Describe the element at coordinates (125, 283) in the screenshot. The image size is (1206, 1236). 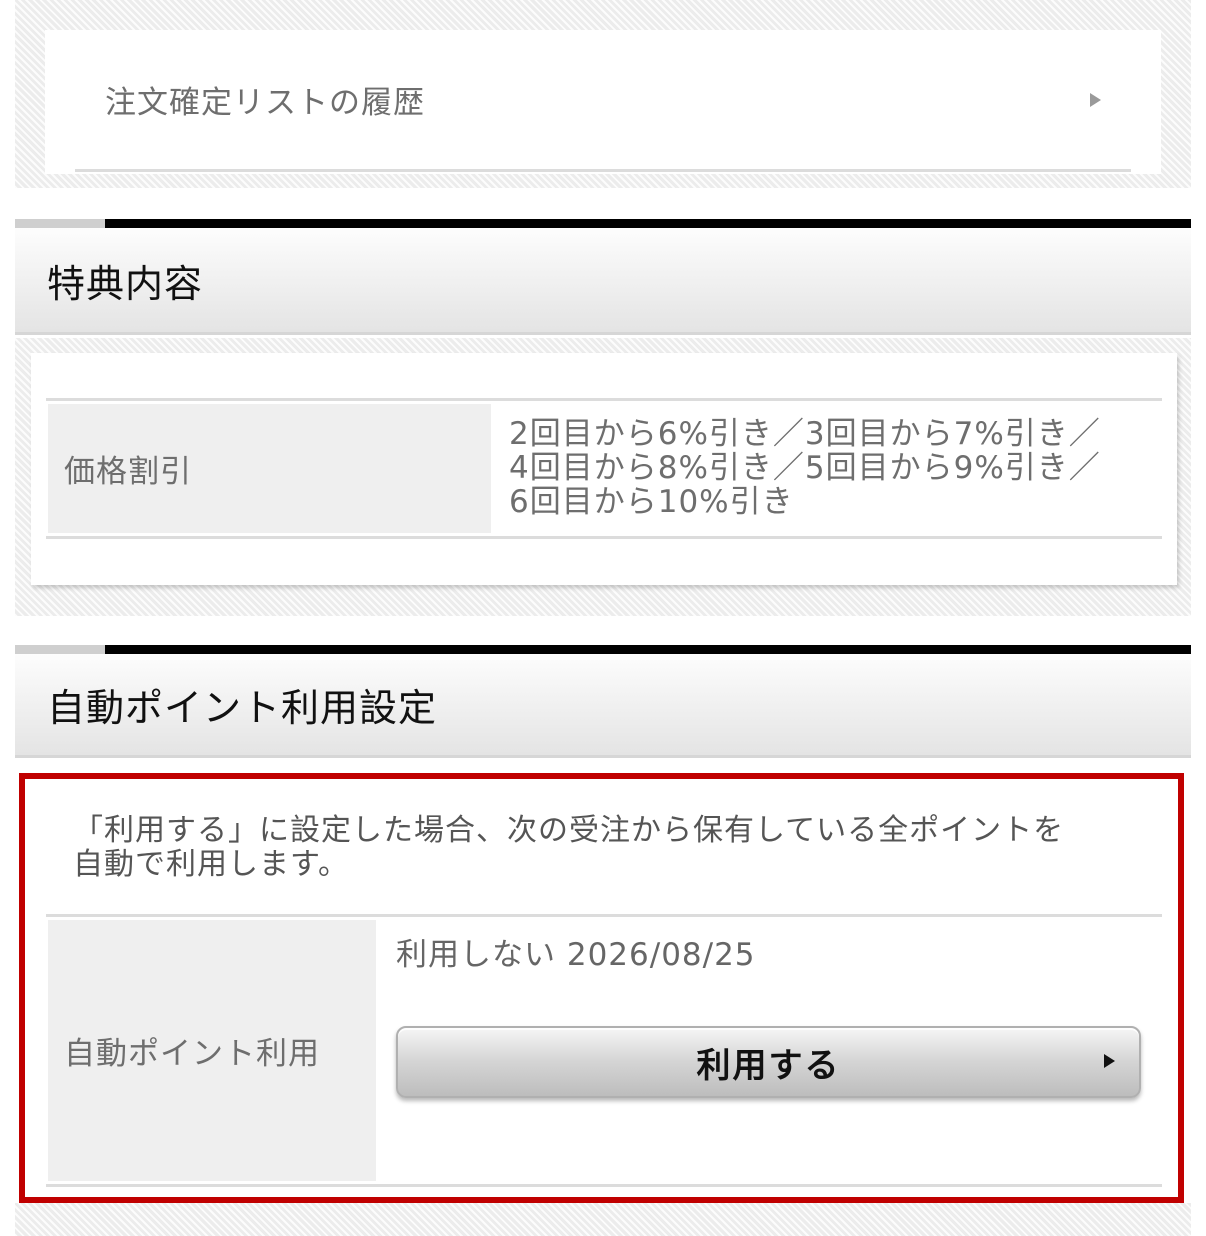
I see `benefit-section-title: 特典内容` at that location.